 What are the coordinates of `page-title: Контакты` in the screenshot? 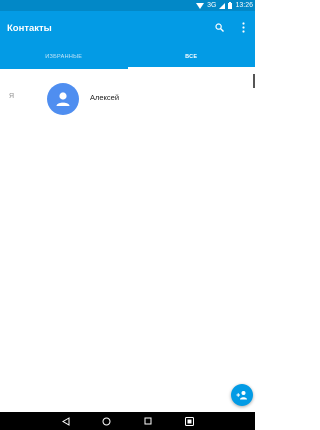 It's located at (29, 28).